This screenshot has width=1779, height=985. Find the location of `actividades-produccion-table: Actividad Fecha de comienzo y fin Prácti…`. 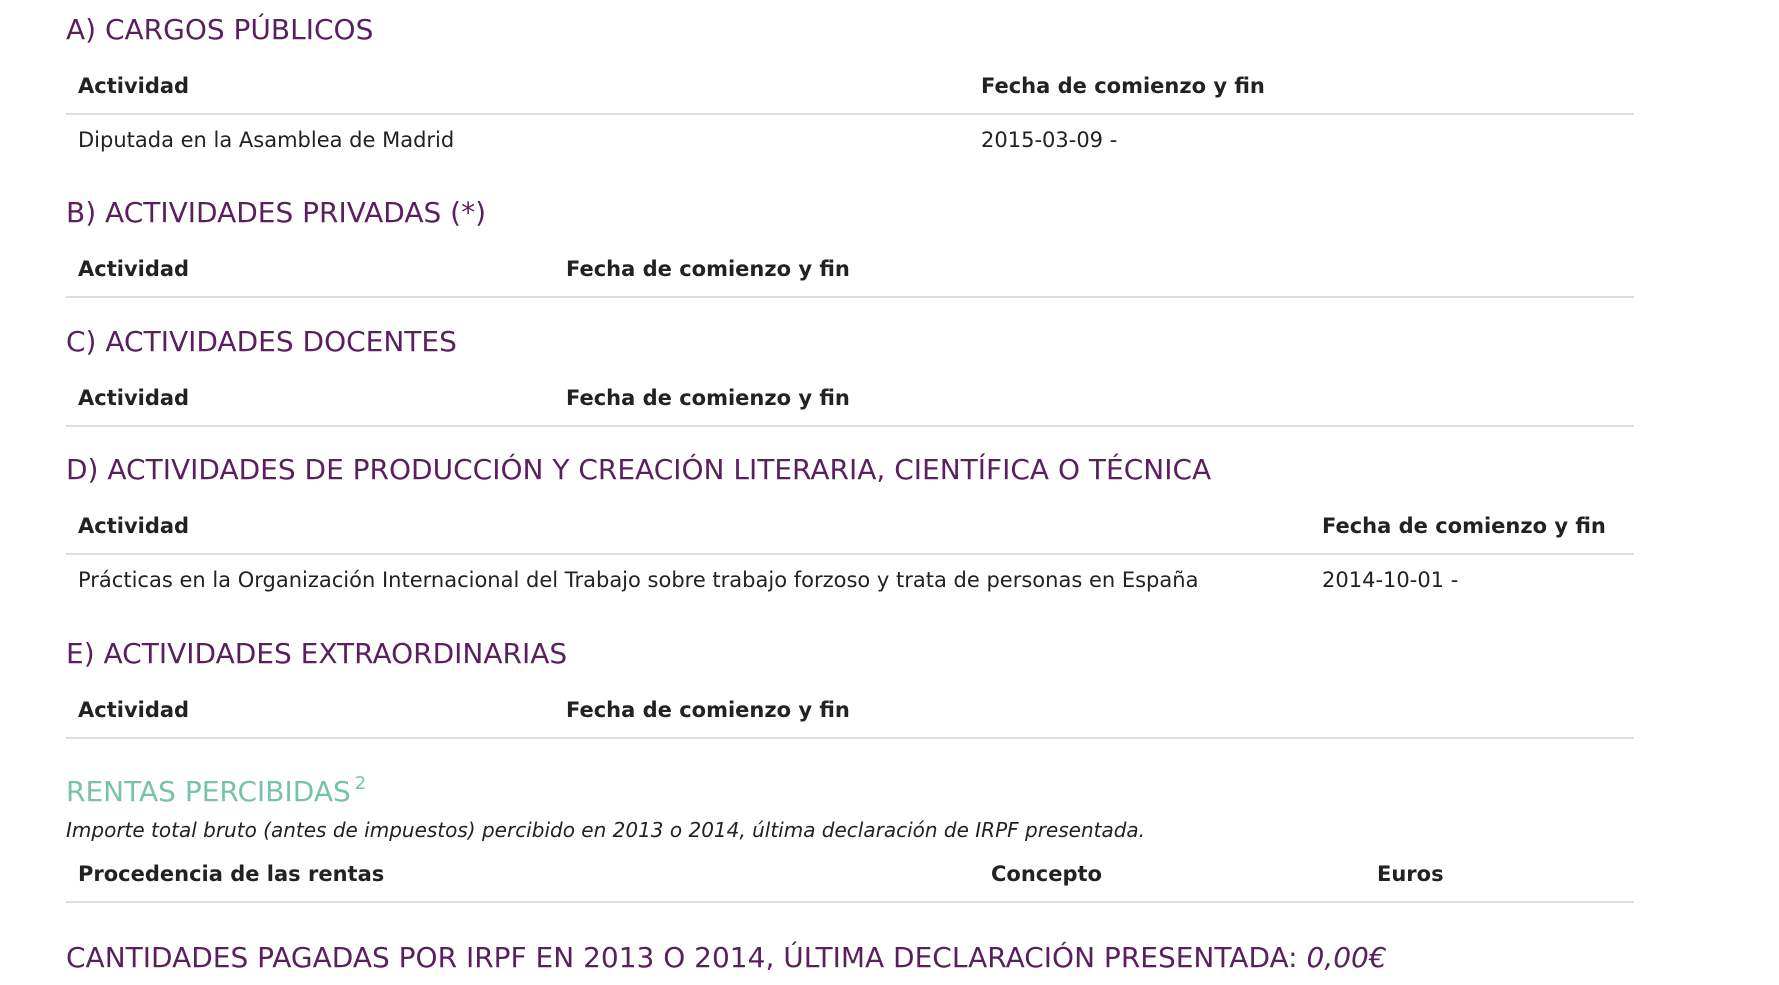

actividades-produccion-table: Actividad Fecha de comienzo y fin Prácti… is located at coordinates (850, 552).